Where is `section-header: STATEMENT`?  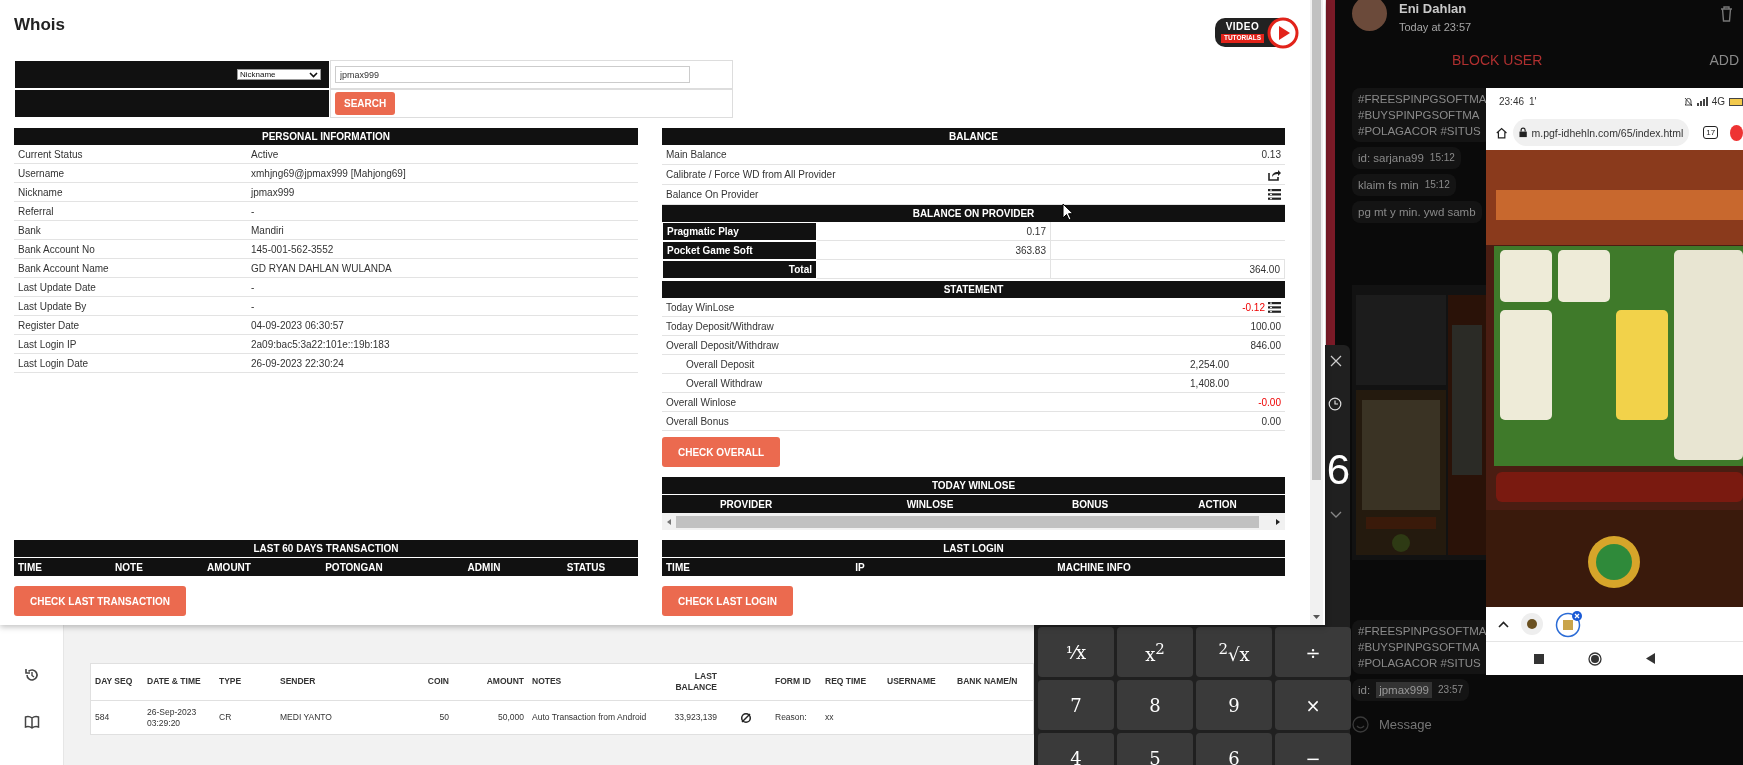 section-header: STATEMENT is located at coordinates (973, 289).